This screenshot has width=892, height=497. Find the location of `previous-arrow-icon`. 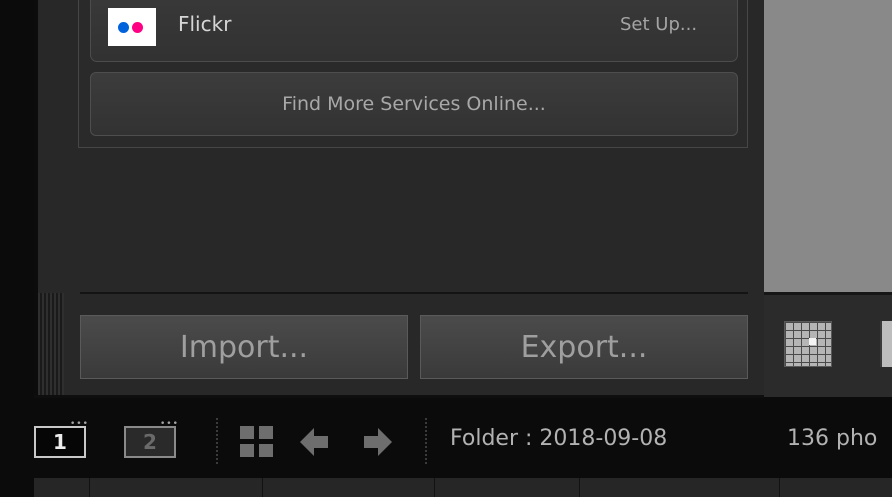

previous-arrow-icon is located at coordinates (315, 442).